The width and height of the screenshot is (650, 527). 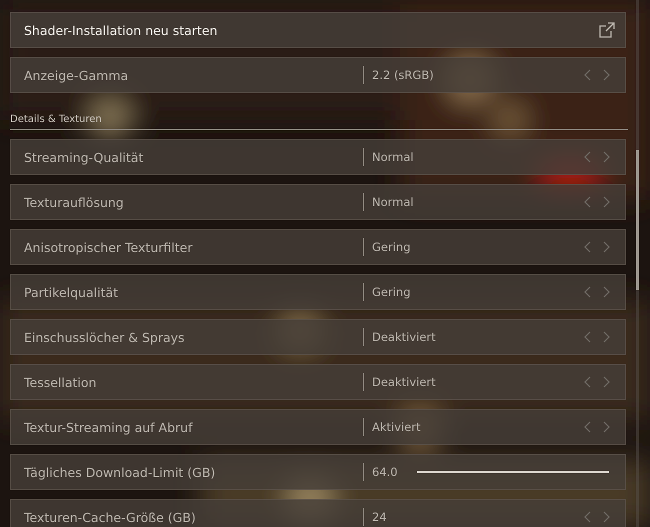 What do you see at coordinates (318, 427) in the screenshot?
I see `setting-row: Textur-Streaming auf Abruf Aktiviert` at bounding box center [318, 427].